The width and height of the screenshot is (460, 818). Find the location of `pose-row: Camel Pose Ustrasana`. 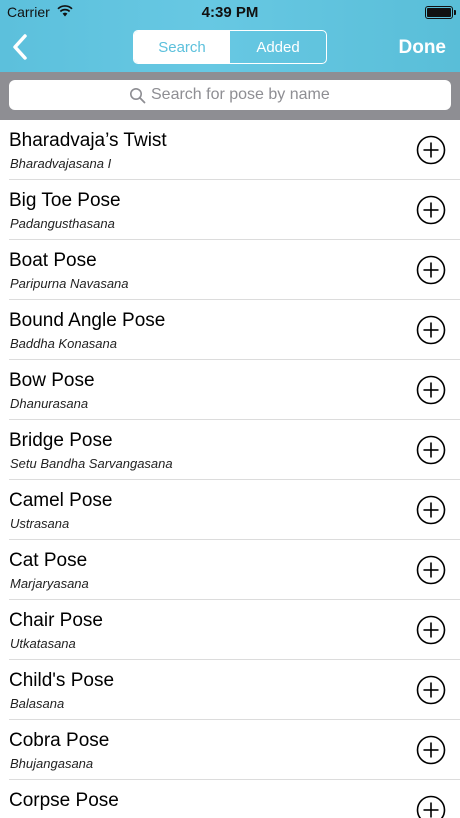

pose-row: Camel Pose Ustrasana is located at coordinates (230, 510).